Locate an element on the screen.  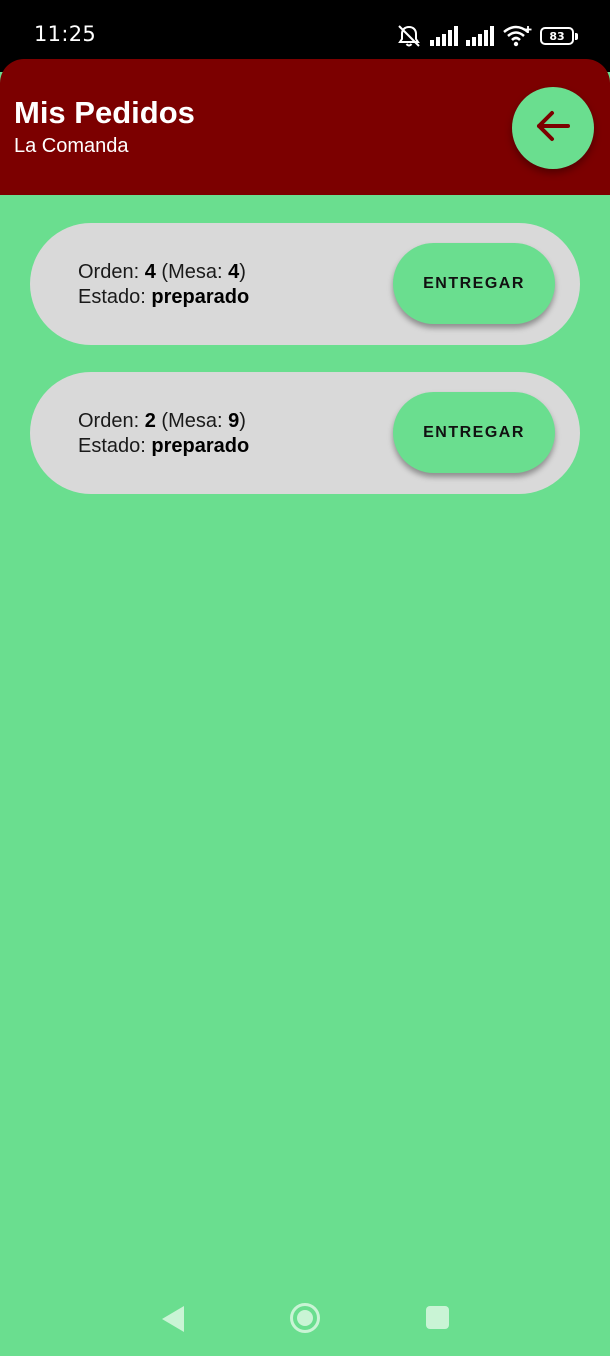
back-button is located at coordinates (553, 128).